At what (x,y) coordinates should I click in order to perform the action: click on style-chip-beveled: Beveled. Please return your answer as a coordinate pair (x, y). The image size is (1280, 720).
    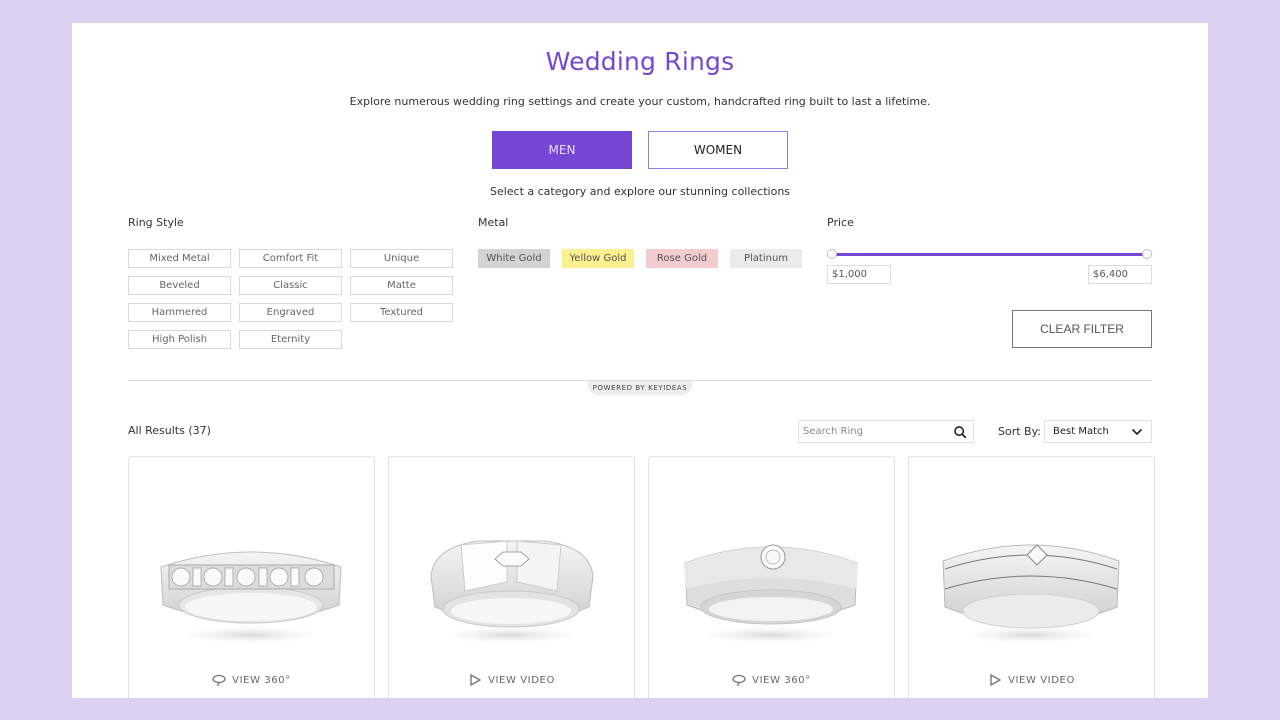
    Looking at the image, I should click on (179, 285).